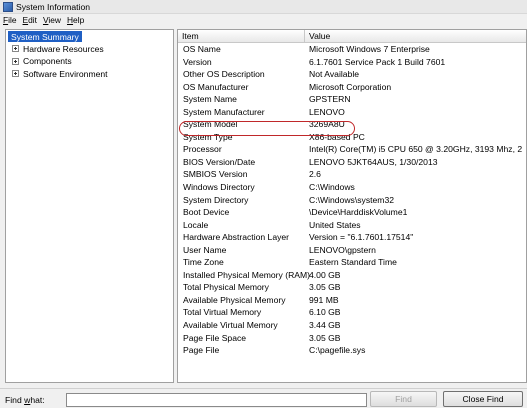  I want to click on table-row: System Directory C:\Windows\system32, so click(352, 200).